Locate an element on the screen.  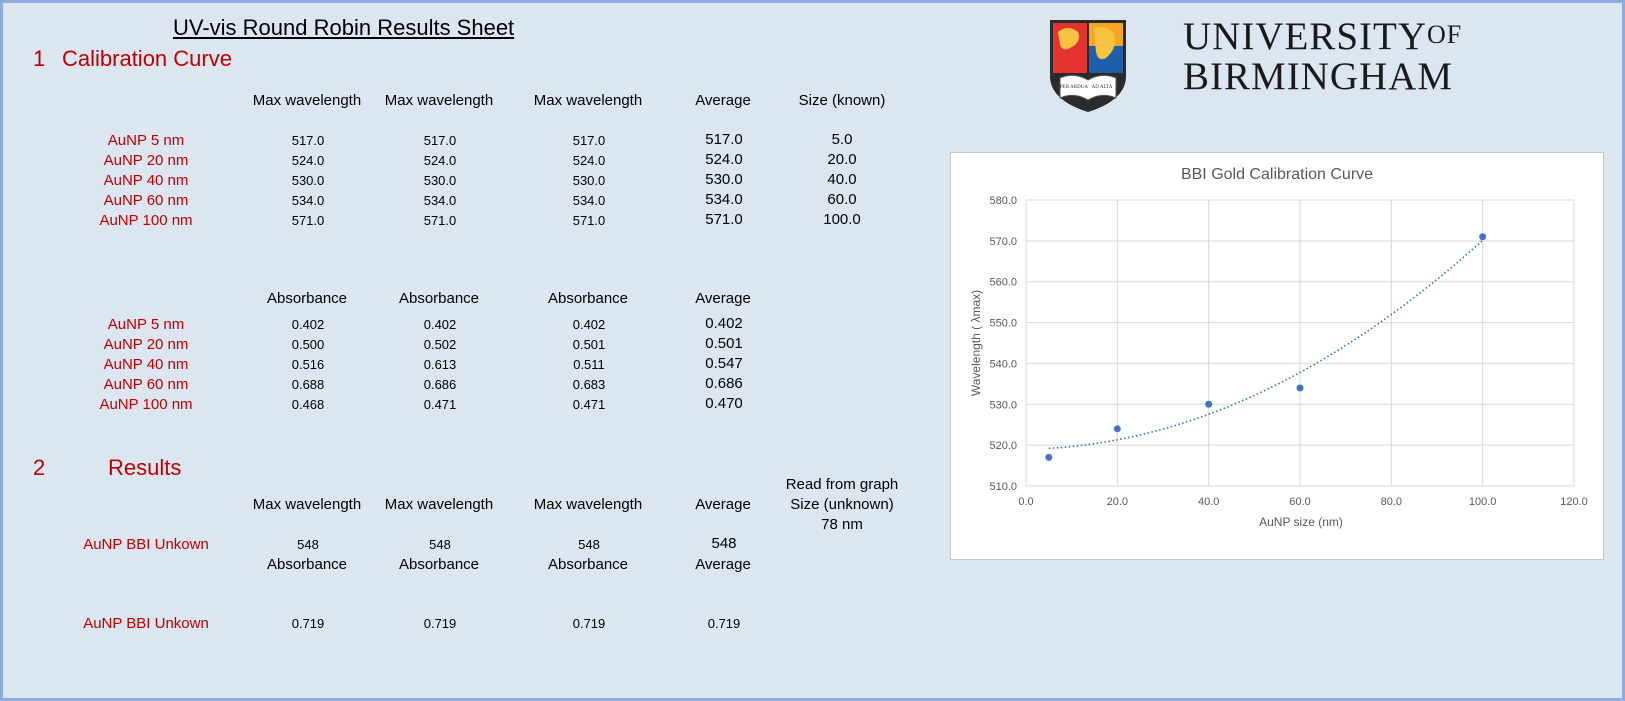
section-1-title: Calibration Curve is located at coordinates (147, 58).